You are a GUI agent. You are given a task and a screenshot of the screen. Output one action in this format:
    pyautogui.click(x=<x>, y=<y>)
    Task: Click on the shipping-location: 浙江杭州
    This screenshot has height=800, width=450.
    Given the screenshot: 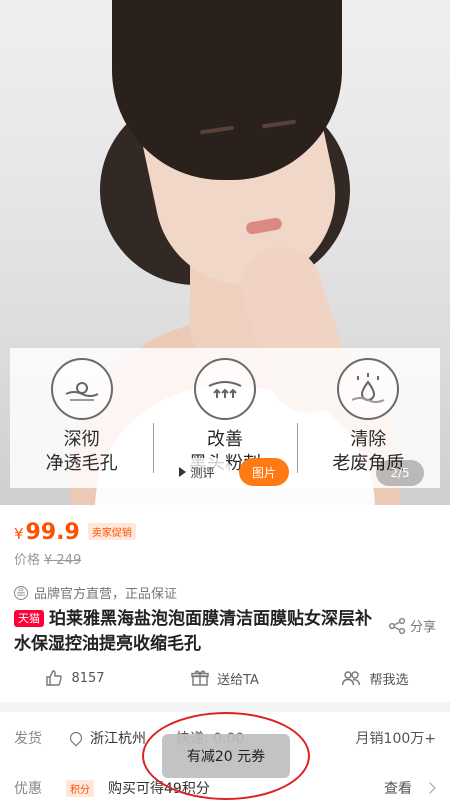 What is the action you would take?
    pyautogui.click(x=106, y=738)
    